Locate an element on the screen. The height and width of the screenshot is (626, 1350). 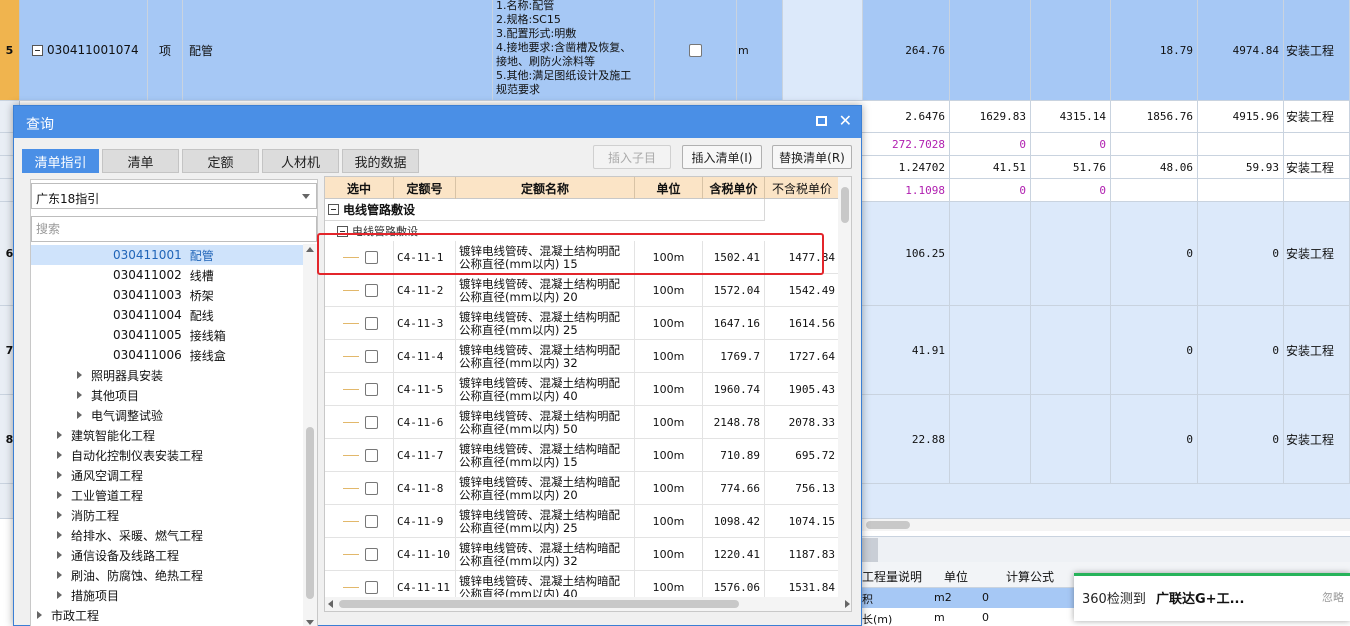
quota-name: 镀锌电线管砖、混凝土结构明配 公称直径(mm以内) 25 is located at coordinates (545, 323).